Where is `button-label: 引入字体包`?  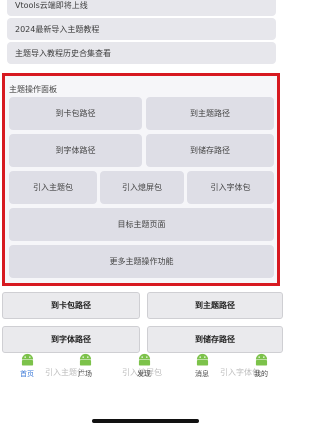 button-label: 引入字体包 is located at coordinates (230, 187).